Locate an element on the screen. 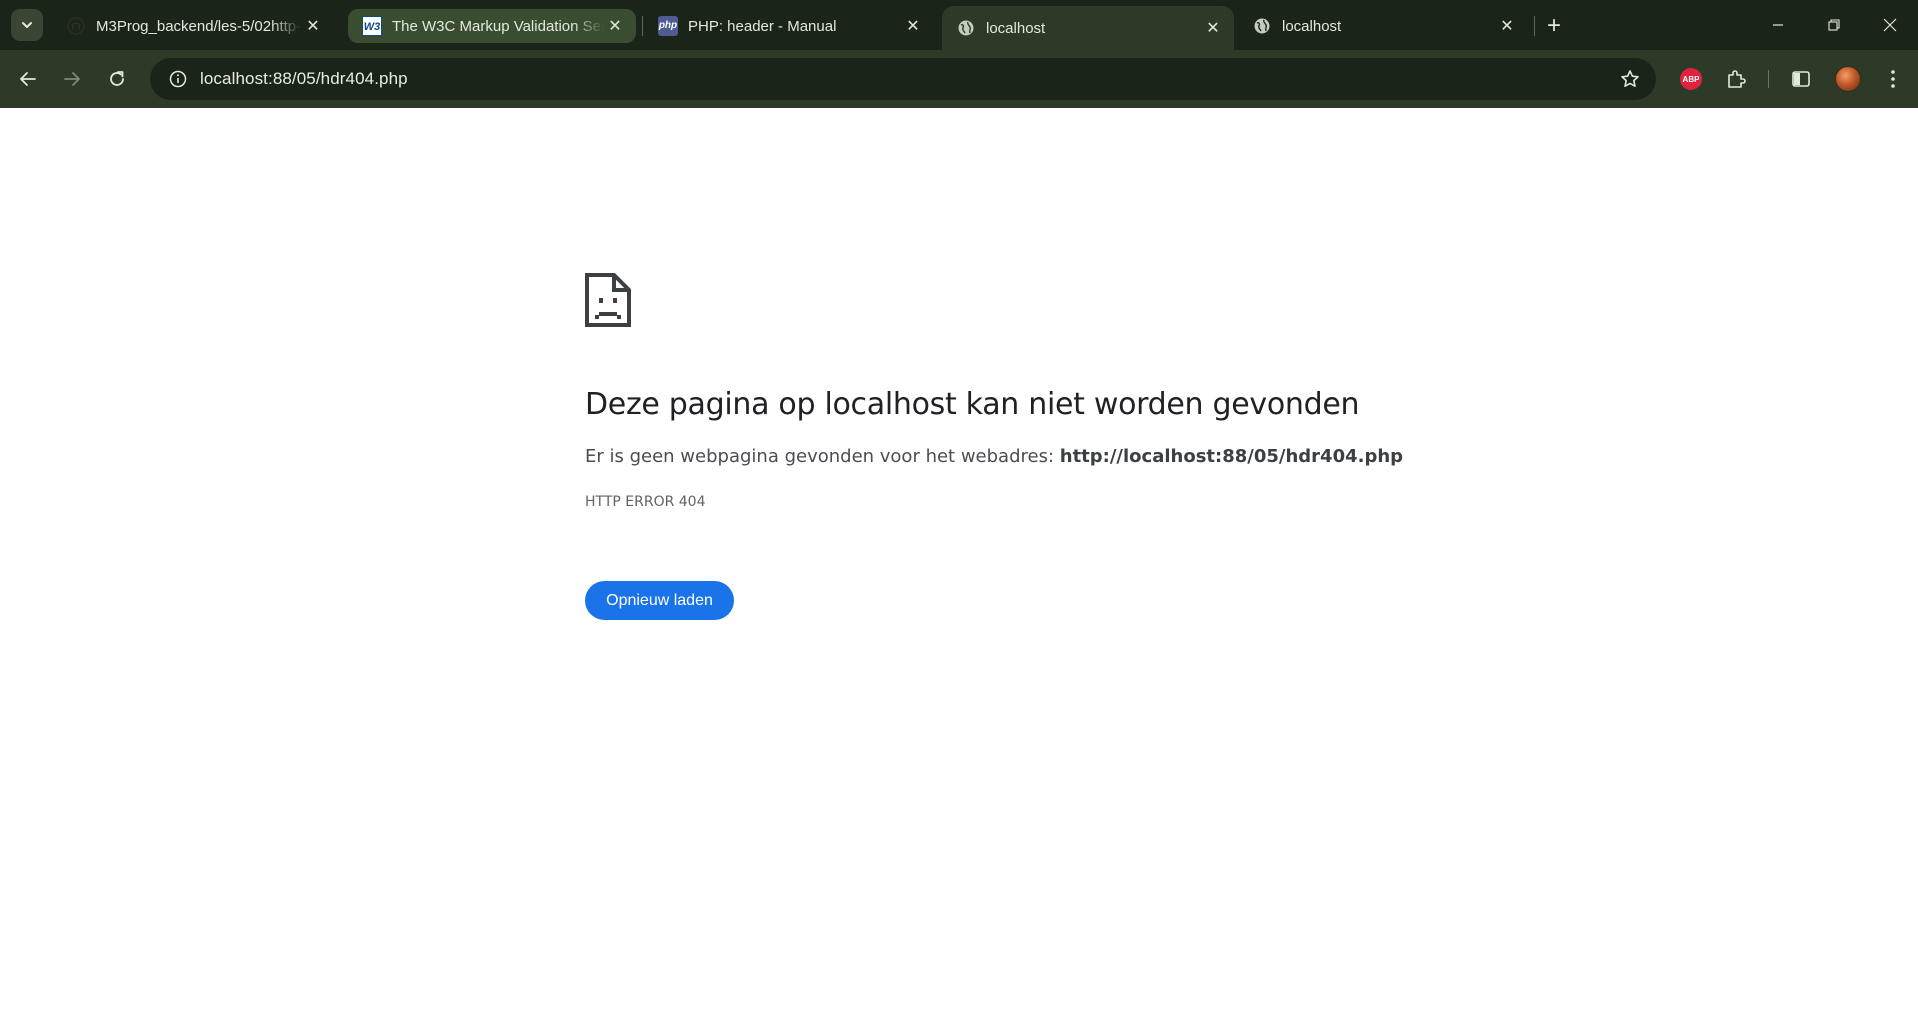 This screenshot has width=1918, height=1019. tab-github: M3Prog_backend/les-5/02http- ✕ is located at coordinates (193, 26).